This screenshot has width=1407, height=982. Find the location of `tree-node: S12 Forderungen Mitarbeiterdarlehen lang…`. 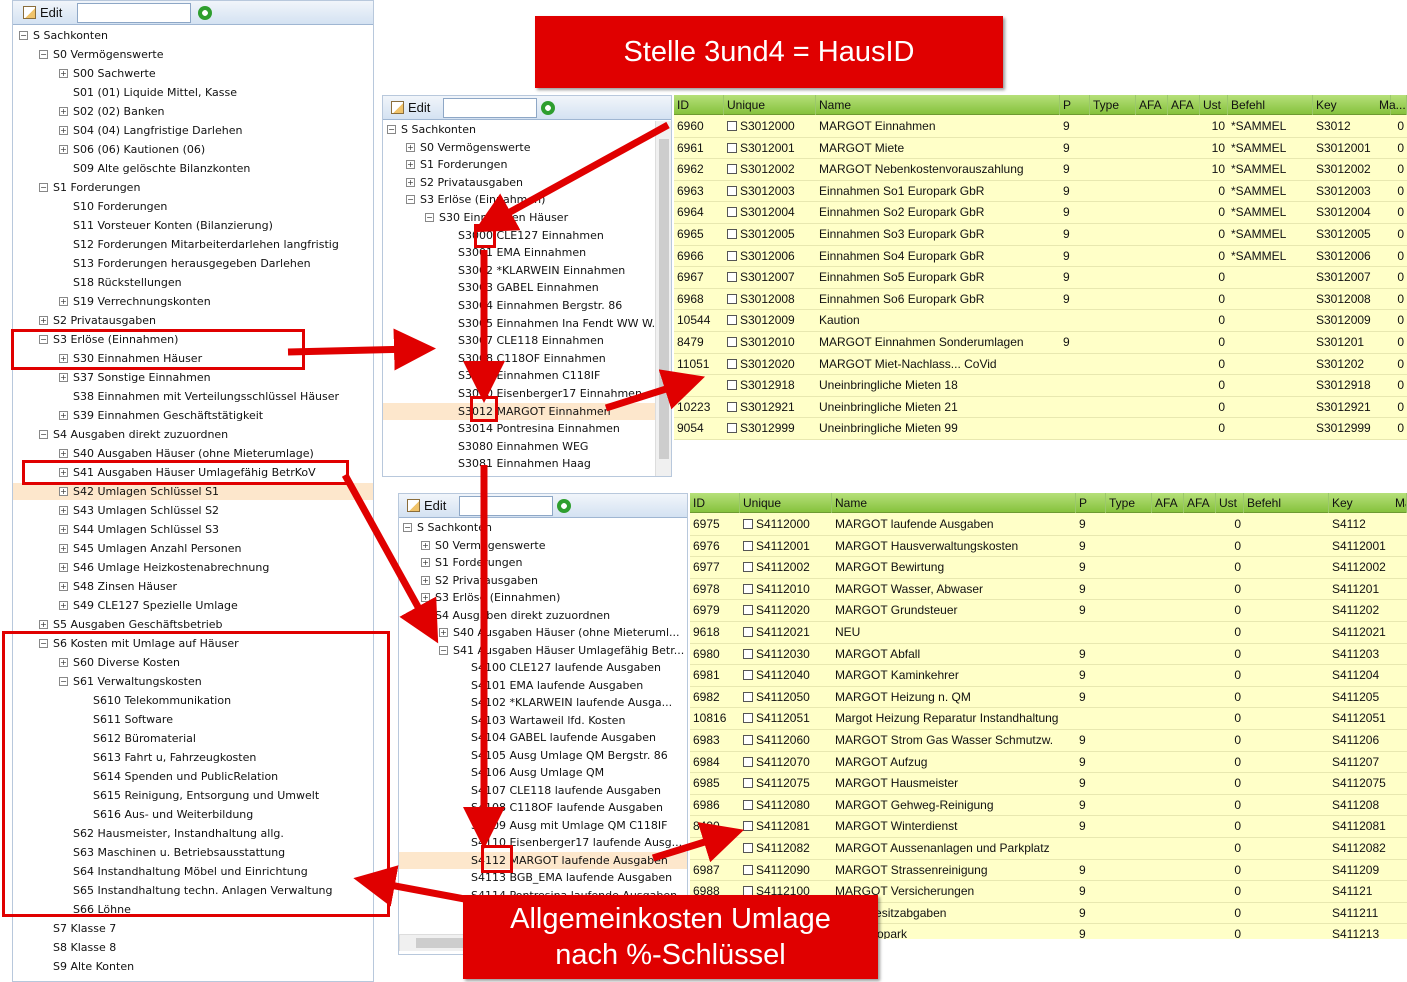

tree-node: S12 Forderungen Mitarbeiterdarlehen lang… is located at coordinates (193, 244).